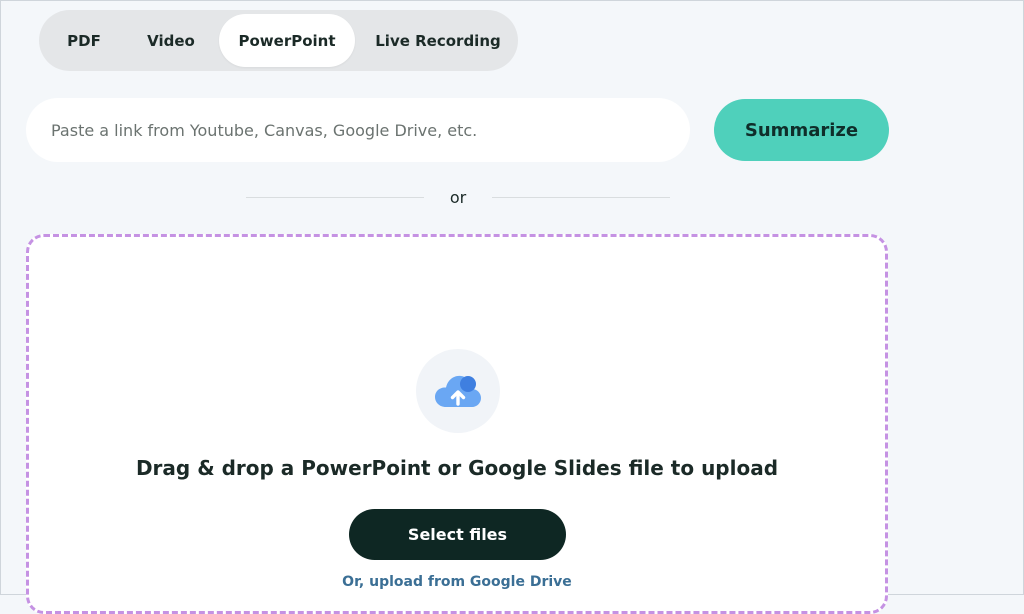  Describe the element at coordinates (335, 197) in the screenshot. I see `divider-line-left` at that location.